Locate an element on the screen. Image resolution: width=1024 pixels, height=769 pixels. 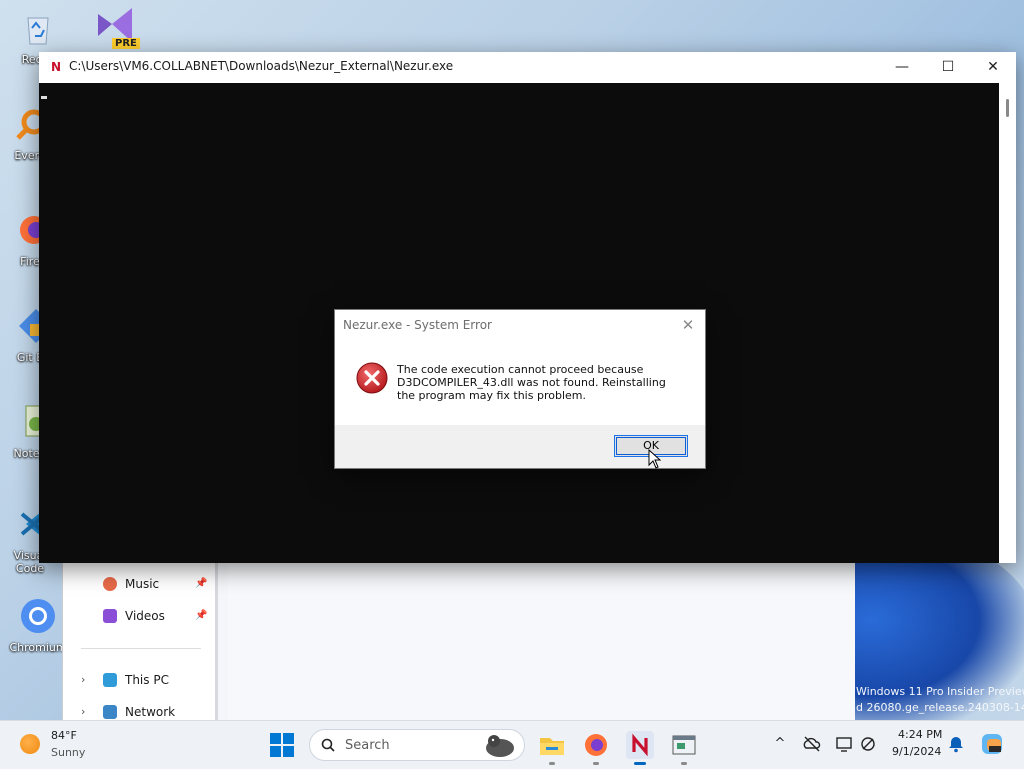
nav-item-label: This PC is located at coordinates (147, 680).